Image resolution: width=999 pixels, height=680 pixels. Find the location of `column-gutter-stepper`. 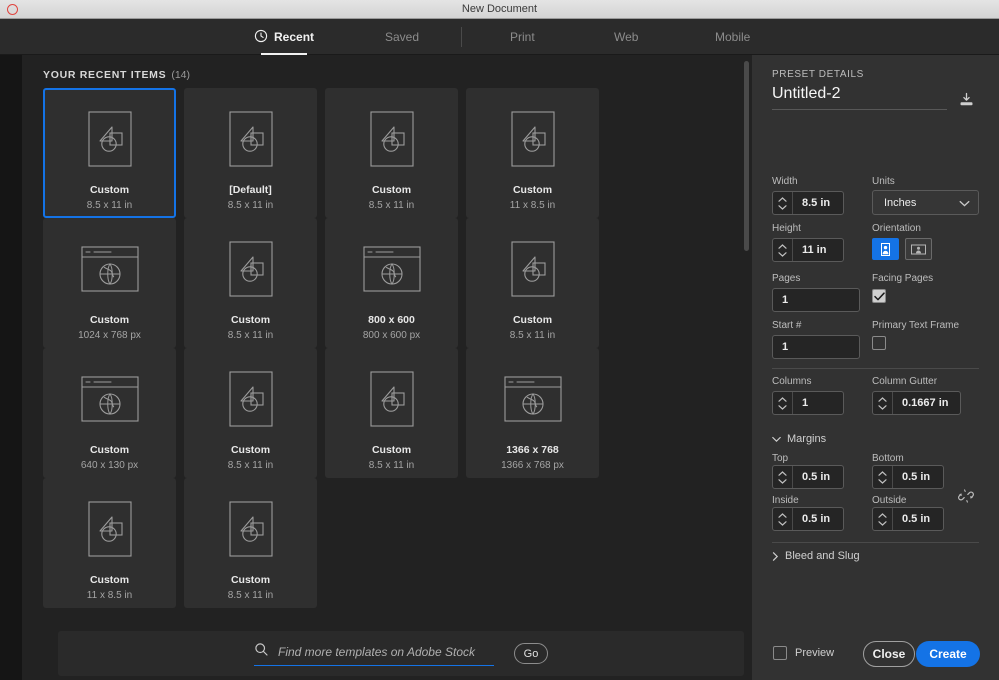

column-gutter-stepper is located at coordinates (883, 403).